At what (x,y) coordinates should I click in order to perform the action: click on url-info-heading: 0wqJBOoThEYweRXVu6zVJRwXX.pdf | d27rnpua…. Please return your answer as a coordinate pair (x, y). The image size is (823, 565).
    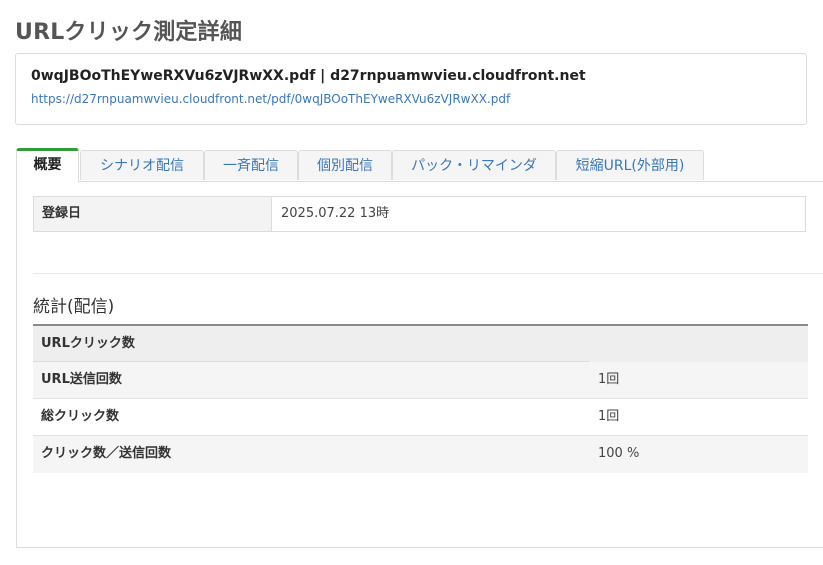
    Looking at the image, I should click on (308, 76).